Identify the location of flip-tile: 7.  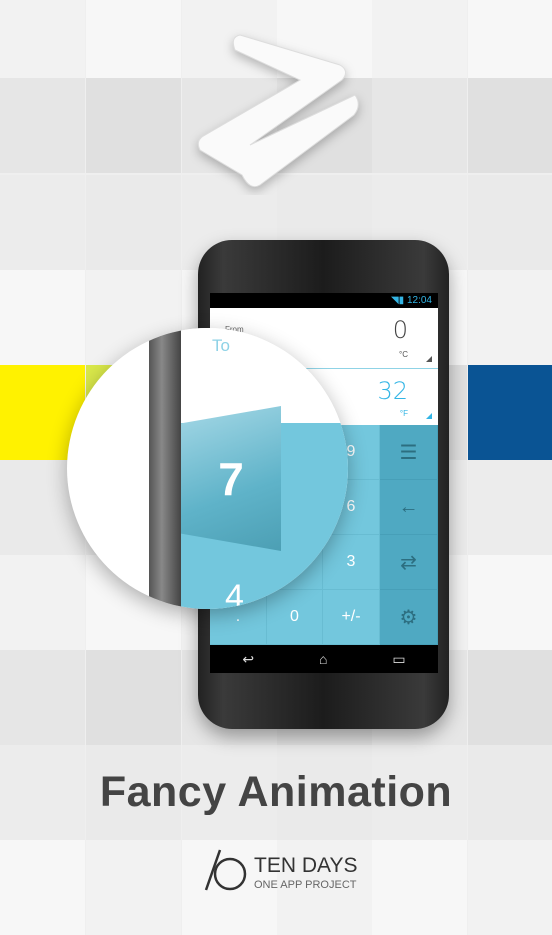
(231, 478).